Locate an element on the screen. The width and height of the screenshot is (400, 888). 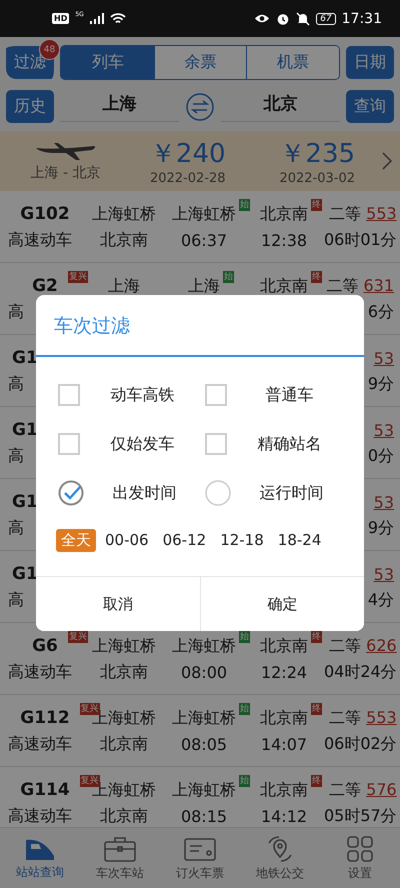
travel-duration: 4分 is located at coordinates (381, 599).